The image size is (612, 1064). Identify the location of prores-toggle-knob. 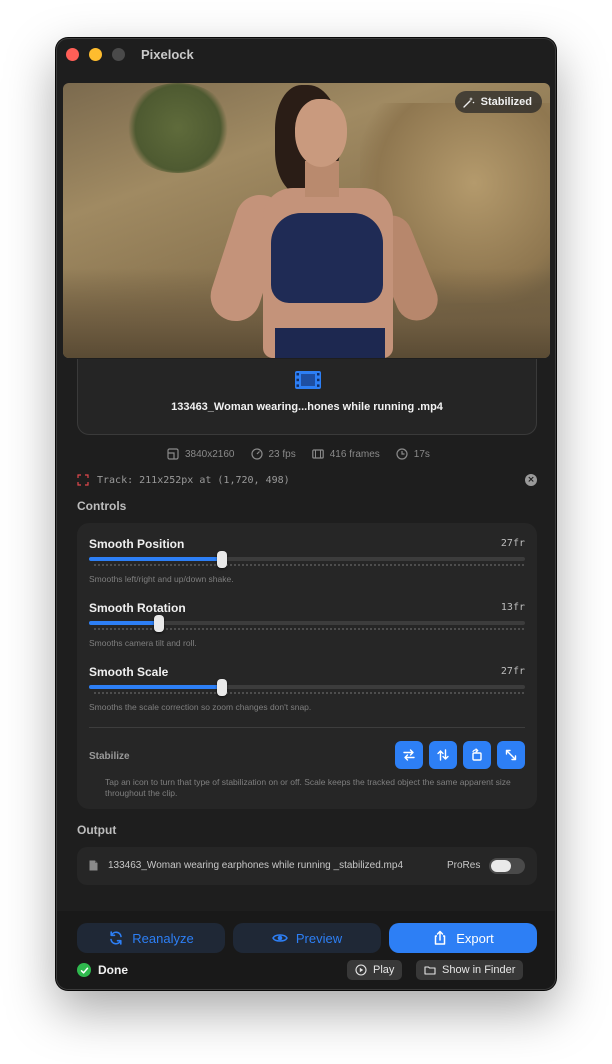
(501, 866).